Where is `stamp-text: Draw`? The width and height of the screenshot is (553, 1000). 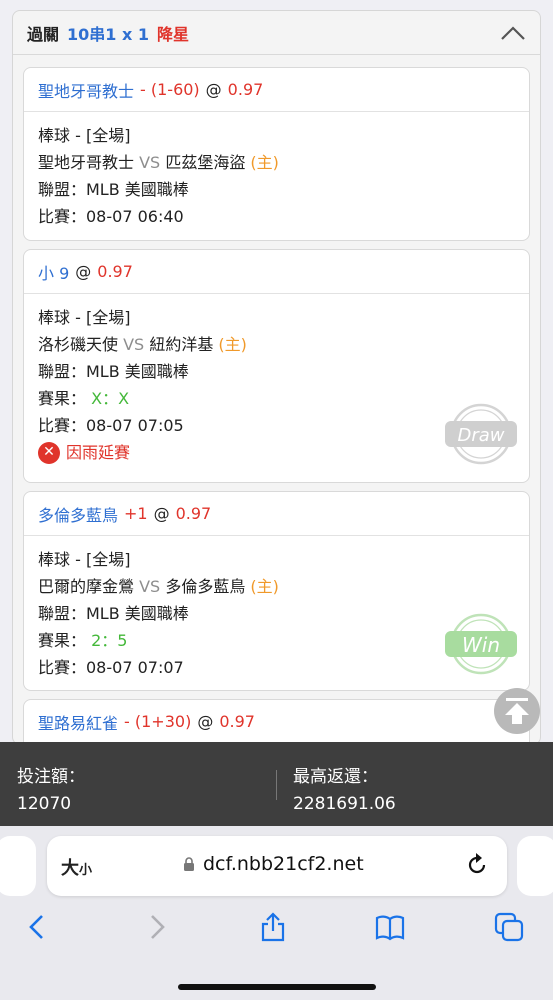
stamp-text: Draw is located at coordinates (480, 435).